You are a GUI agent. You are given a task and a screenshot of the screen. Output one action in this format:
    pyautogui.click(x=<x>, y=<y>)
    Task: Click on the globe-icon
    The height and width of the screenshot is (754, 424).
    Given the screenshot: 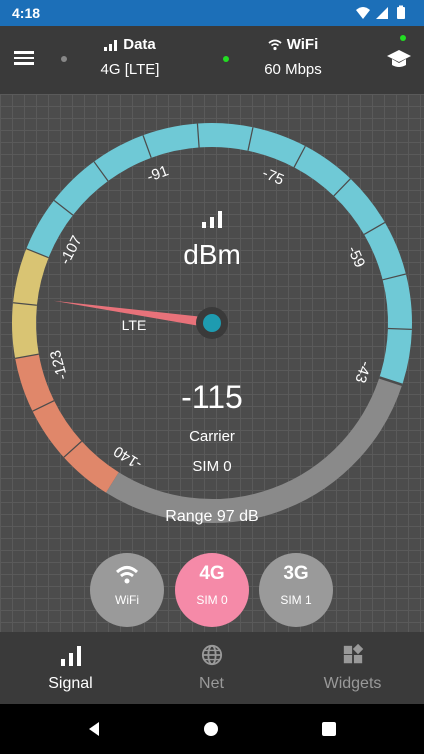 What is the action you would take?
    pyautogui.click(x=211, y=655)
    